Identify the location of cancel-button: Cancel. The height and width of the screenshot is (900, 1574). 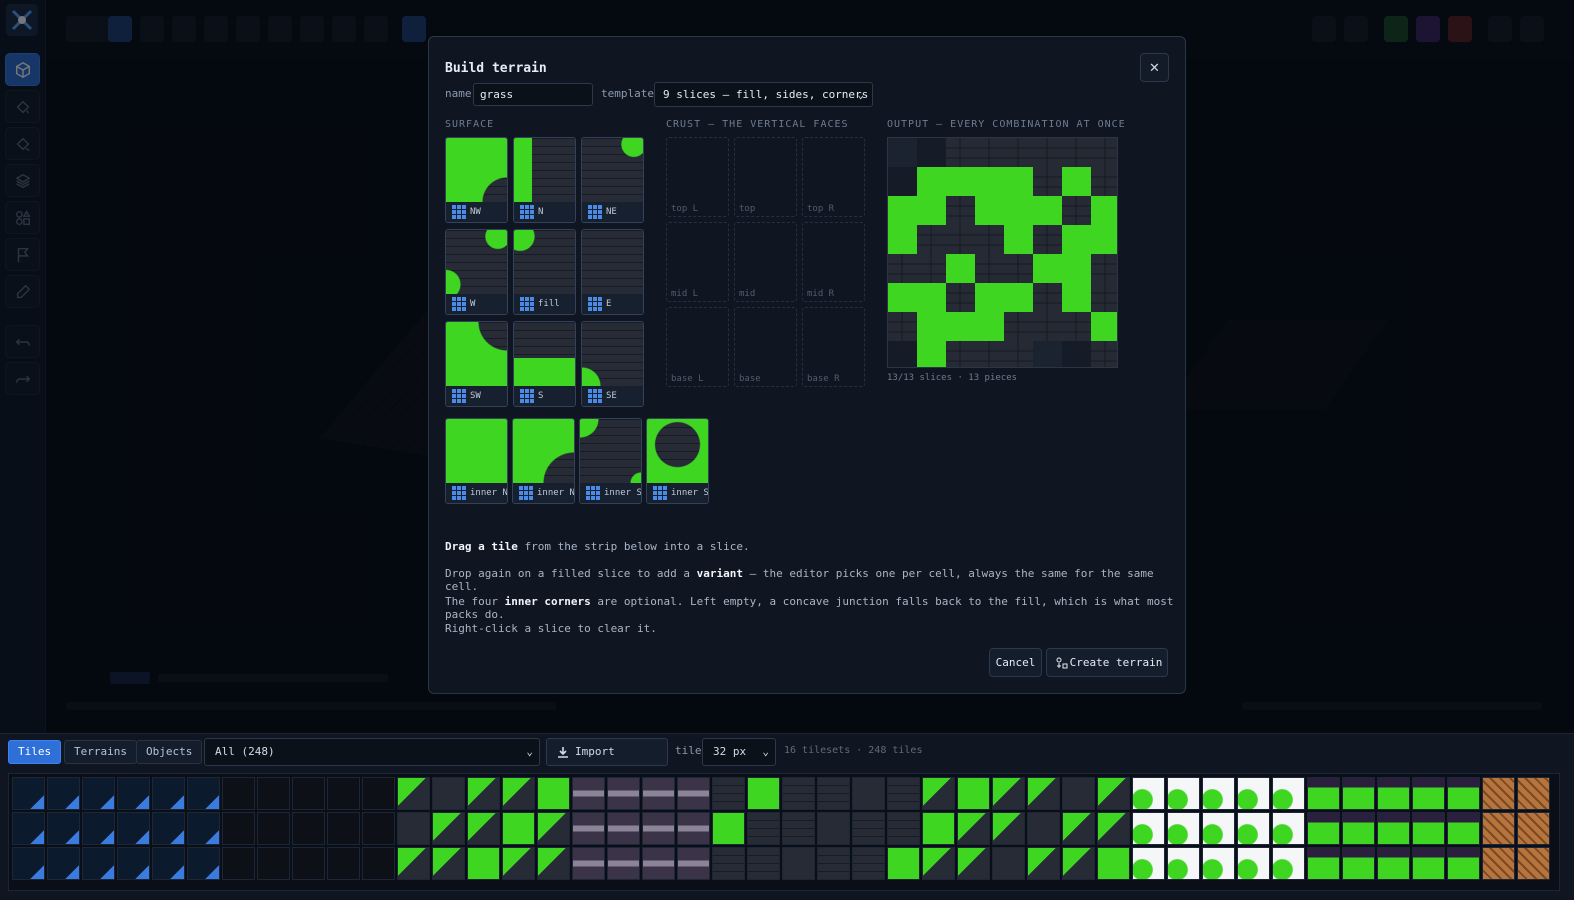
(1015, 662).